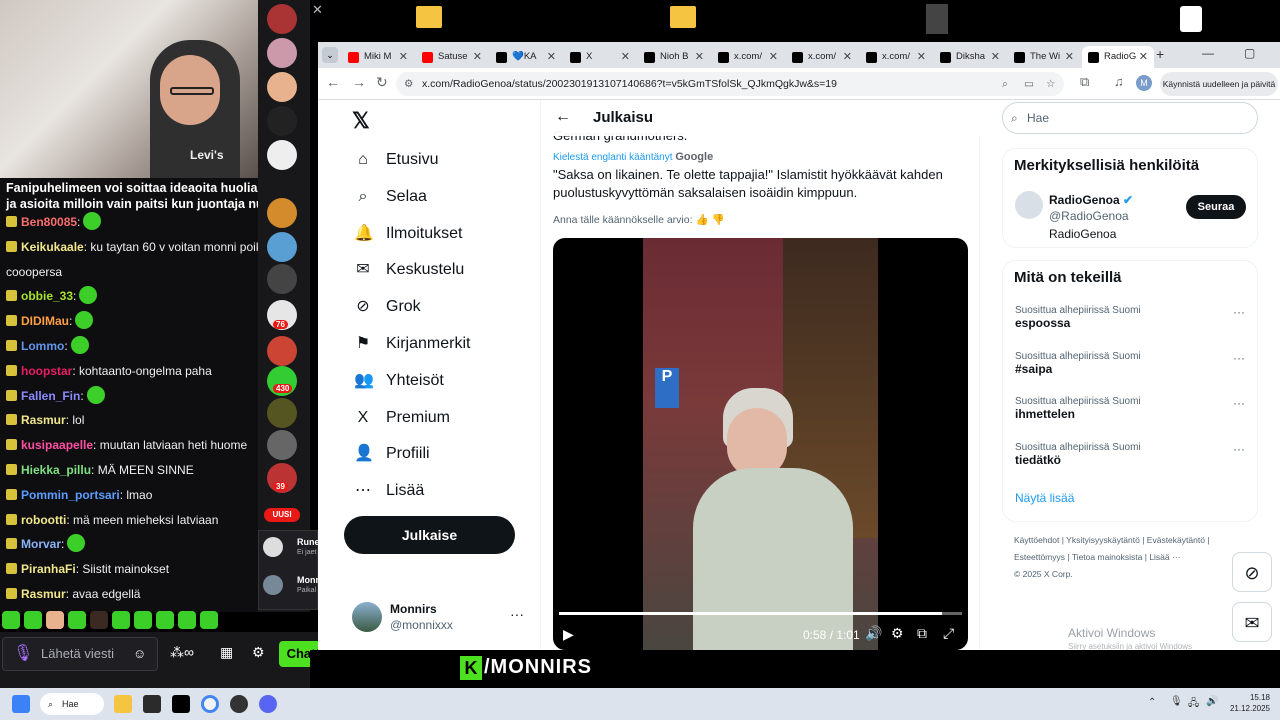 This screenshot has width=1280, height=720. What do you see at coordinates (330, 55) in the screenshot?
I see `tab-list-icon: ⌄` at bounding box center [330, 55].